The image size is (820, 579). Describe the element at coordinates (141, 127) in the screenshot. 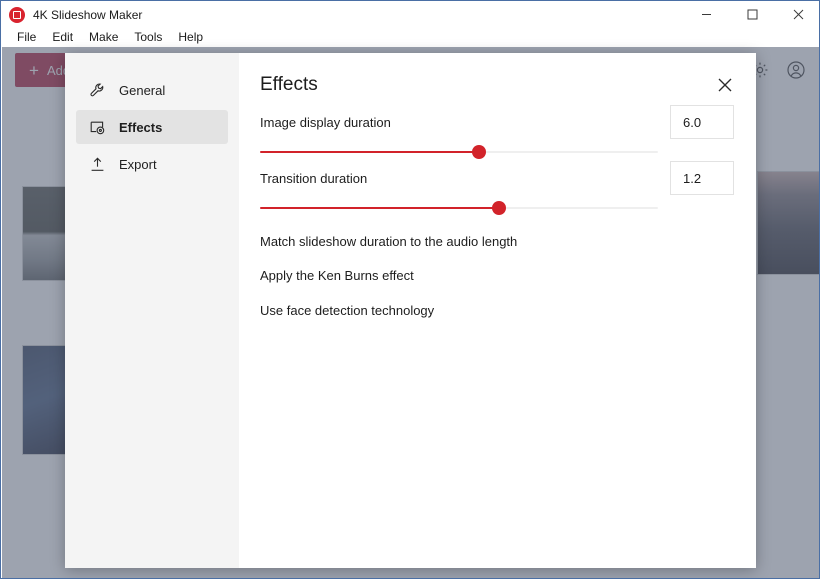

I see `sidebar-item-label: Effects` at that location.